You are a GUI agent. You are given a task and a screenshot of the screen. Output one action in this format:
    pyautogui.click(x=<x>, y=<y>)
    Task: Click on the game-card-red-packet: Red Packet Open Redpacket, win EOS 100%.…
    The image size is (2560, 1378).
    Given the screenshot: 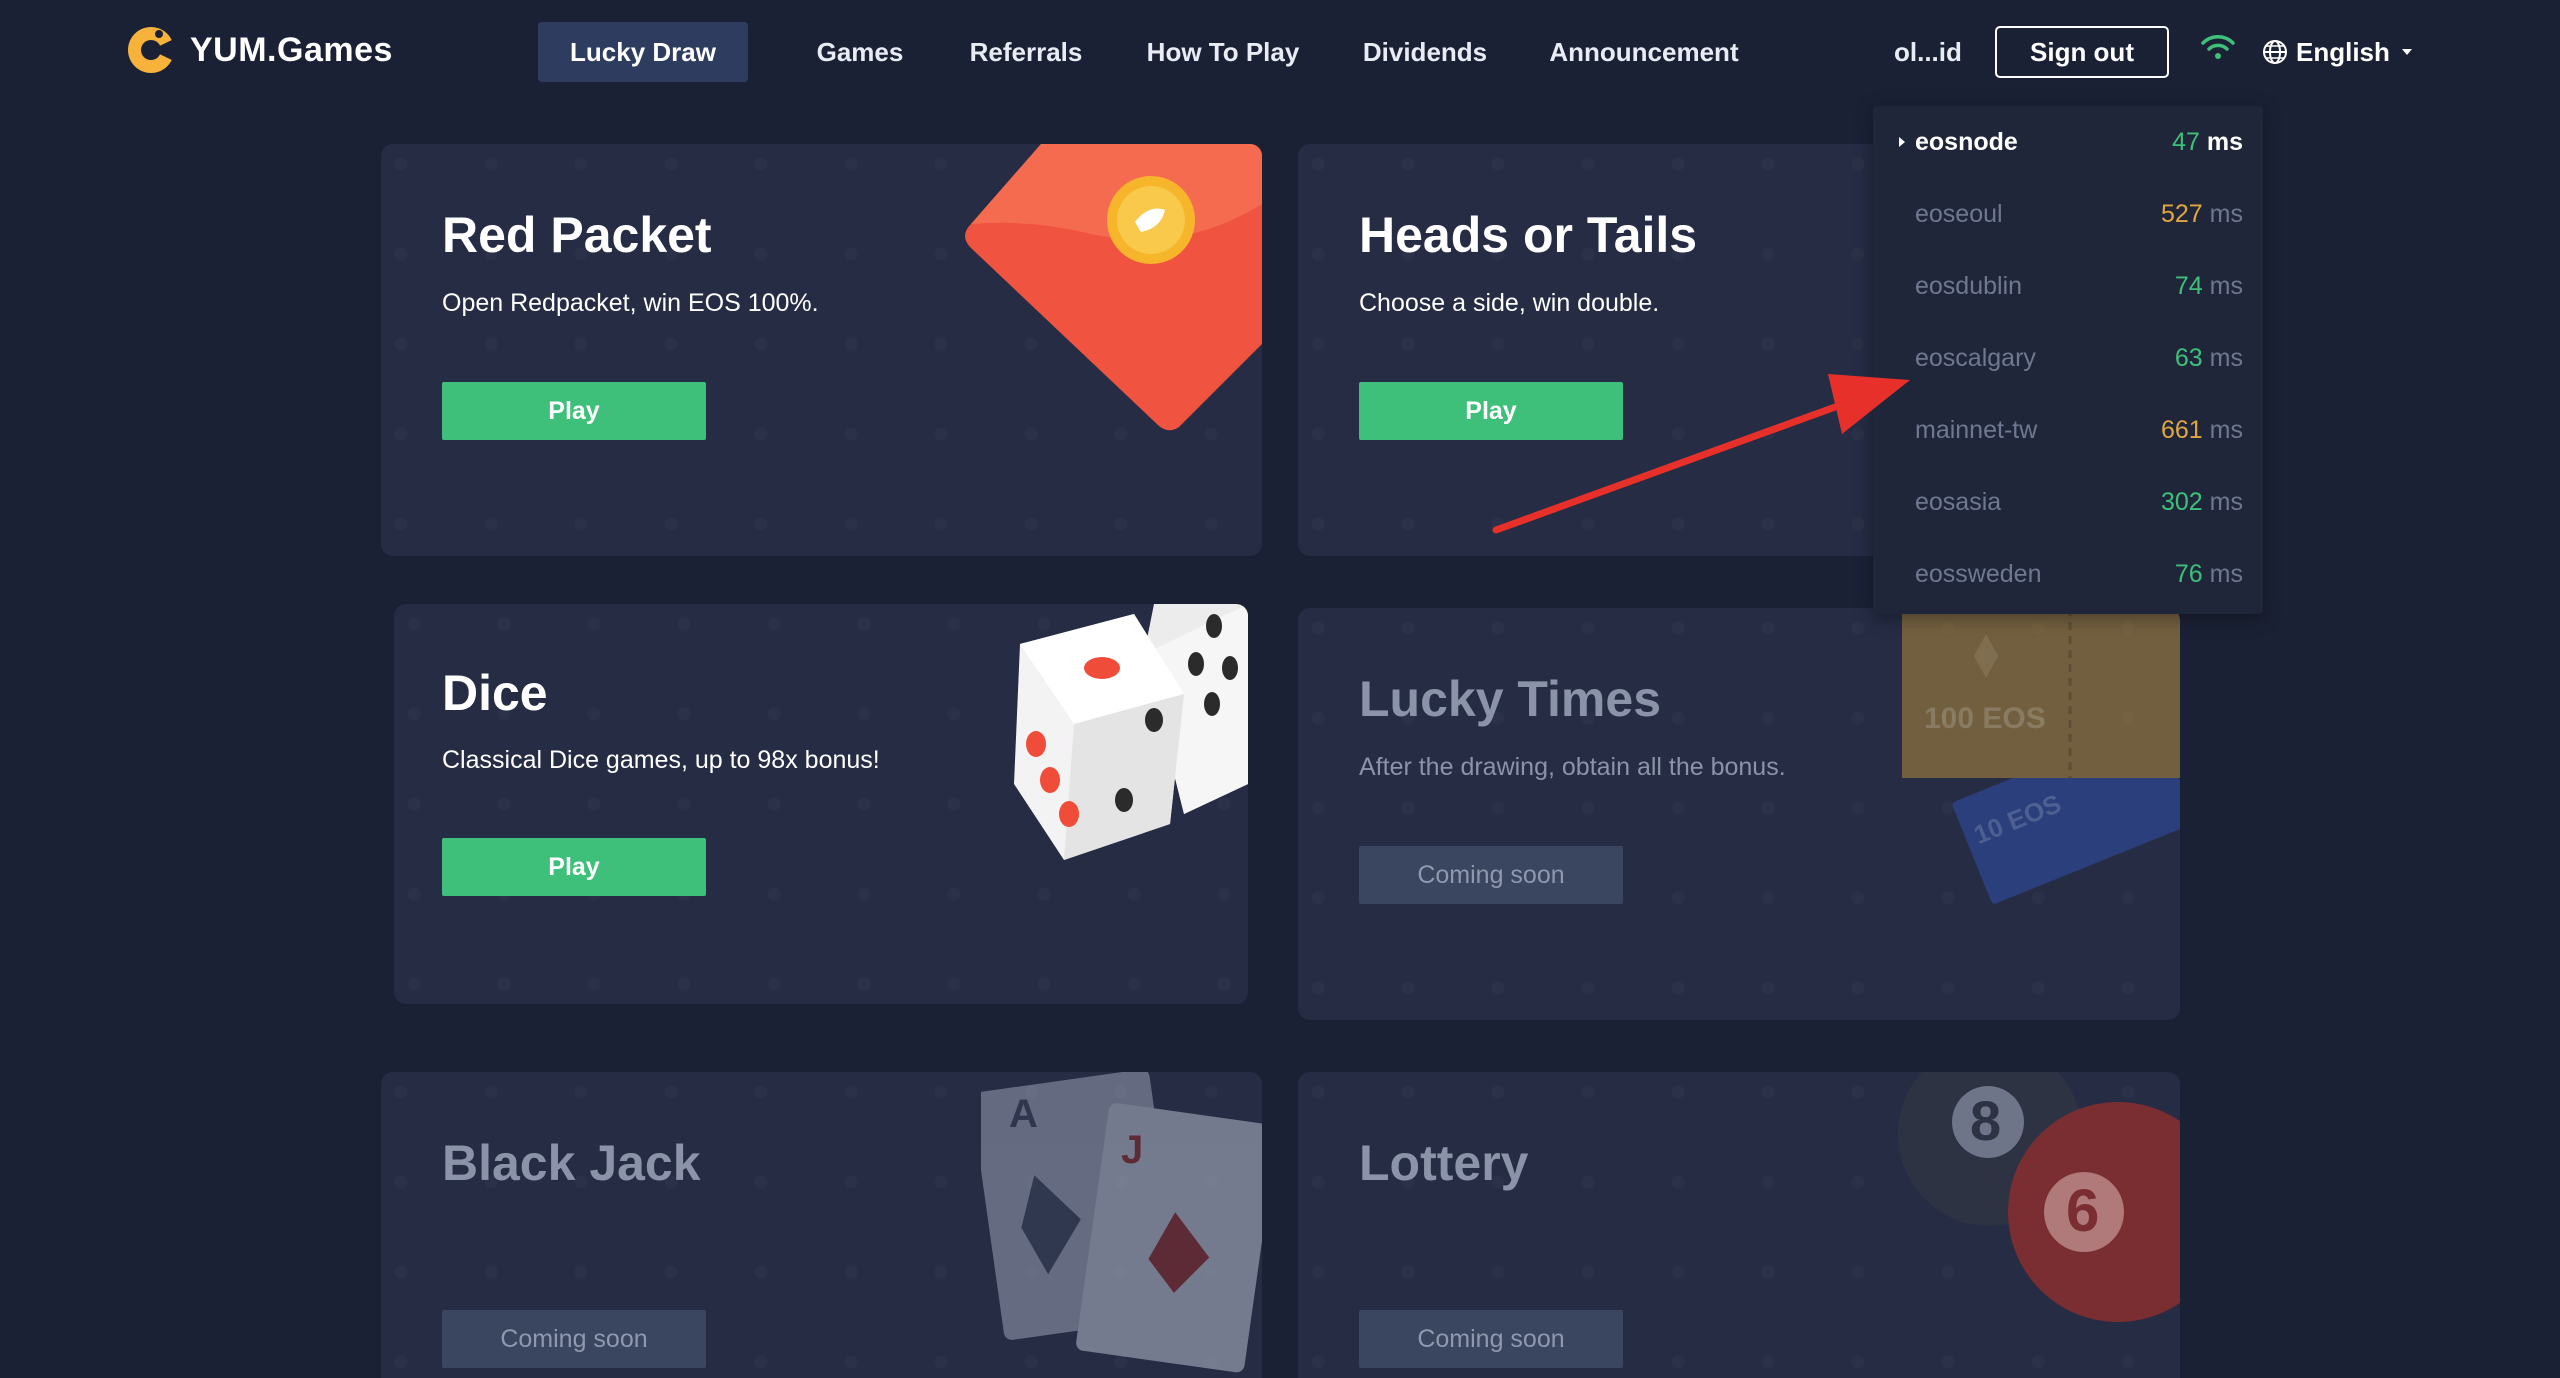 What is the action you would take?
    pyautogui.click(x=821, y=350)
    